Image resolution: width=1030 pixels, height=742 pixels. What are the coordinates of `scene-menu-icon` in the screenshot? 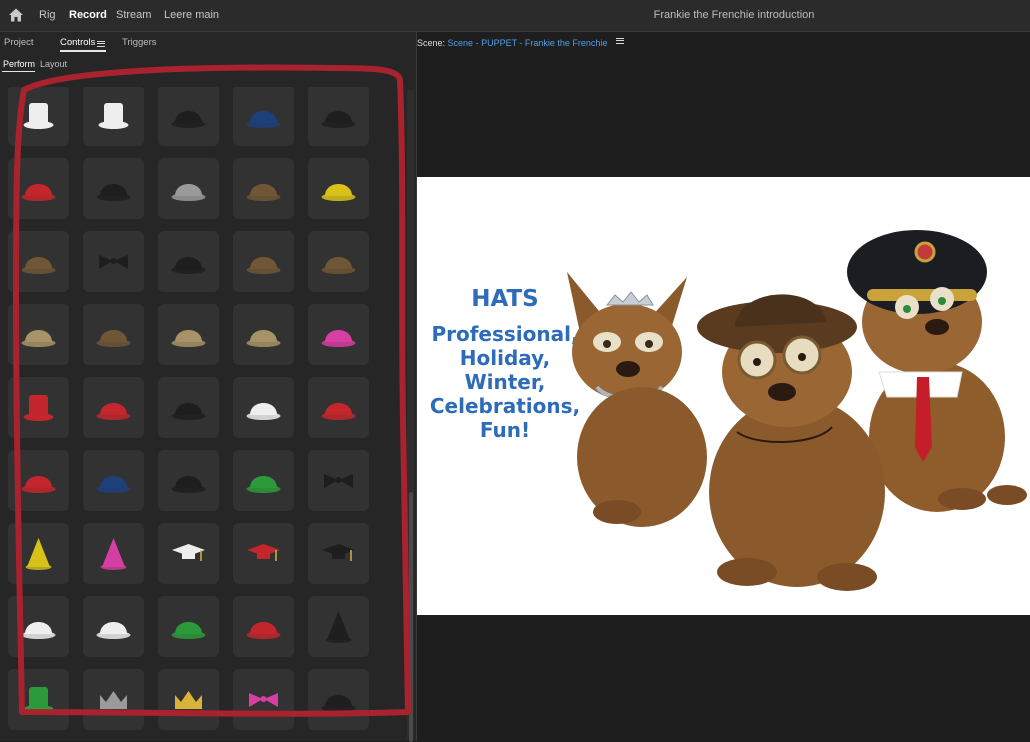 It's located at (619, 40).